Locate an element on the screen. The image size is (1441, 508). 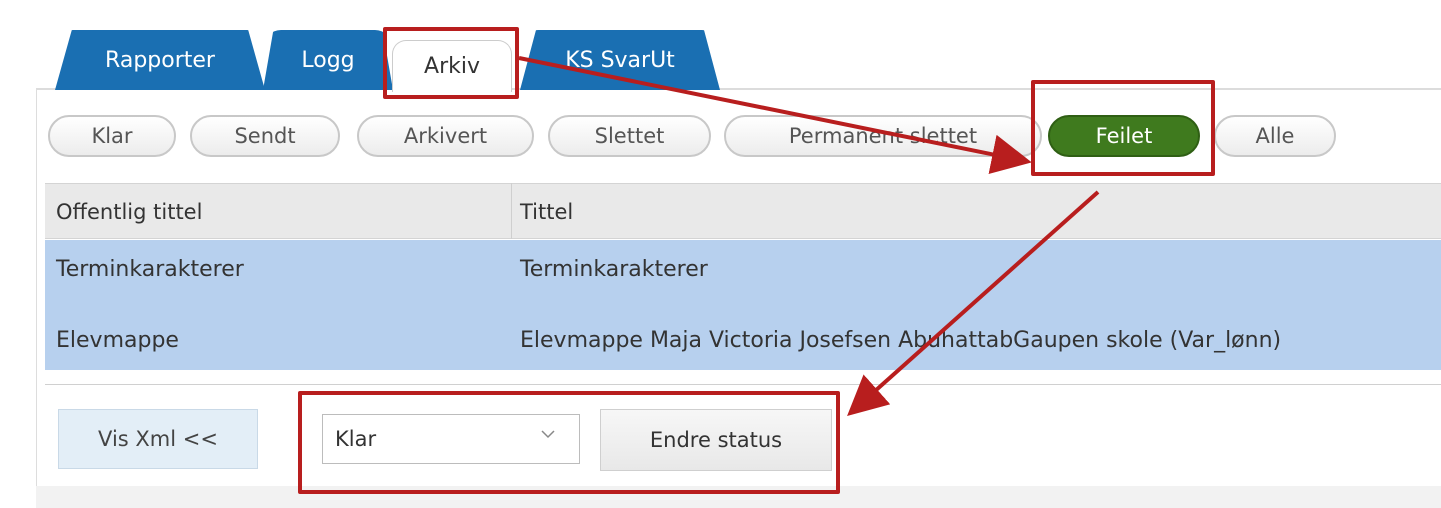
tab-rapporter: Rapporter is located at coordinates (160, 60).